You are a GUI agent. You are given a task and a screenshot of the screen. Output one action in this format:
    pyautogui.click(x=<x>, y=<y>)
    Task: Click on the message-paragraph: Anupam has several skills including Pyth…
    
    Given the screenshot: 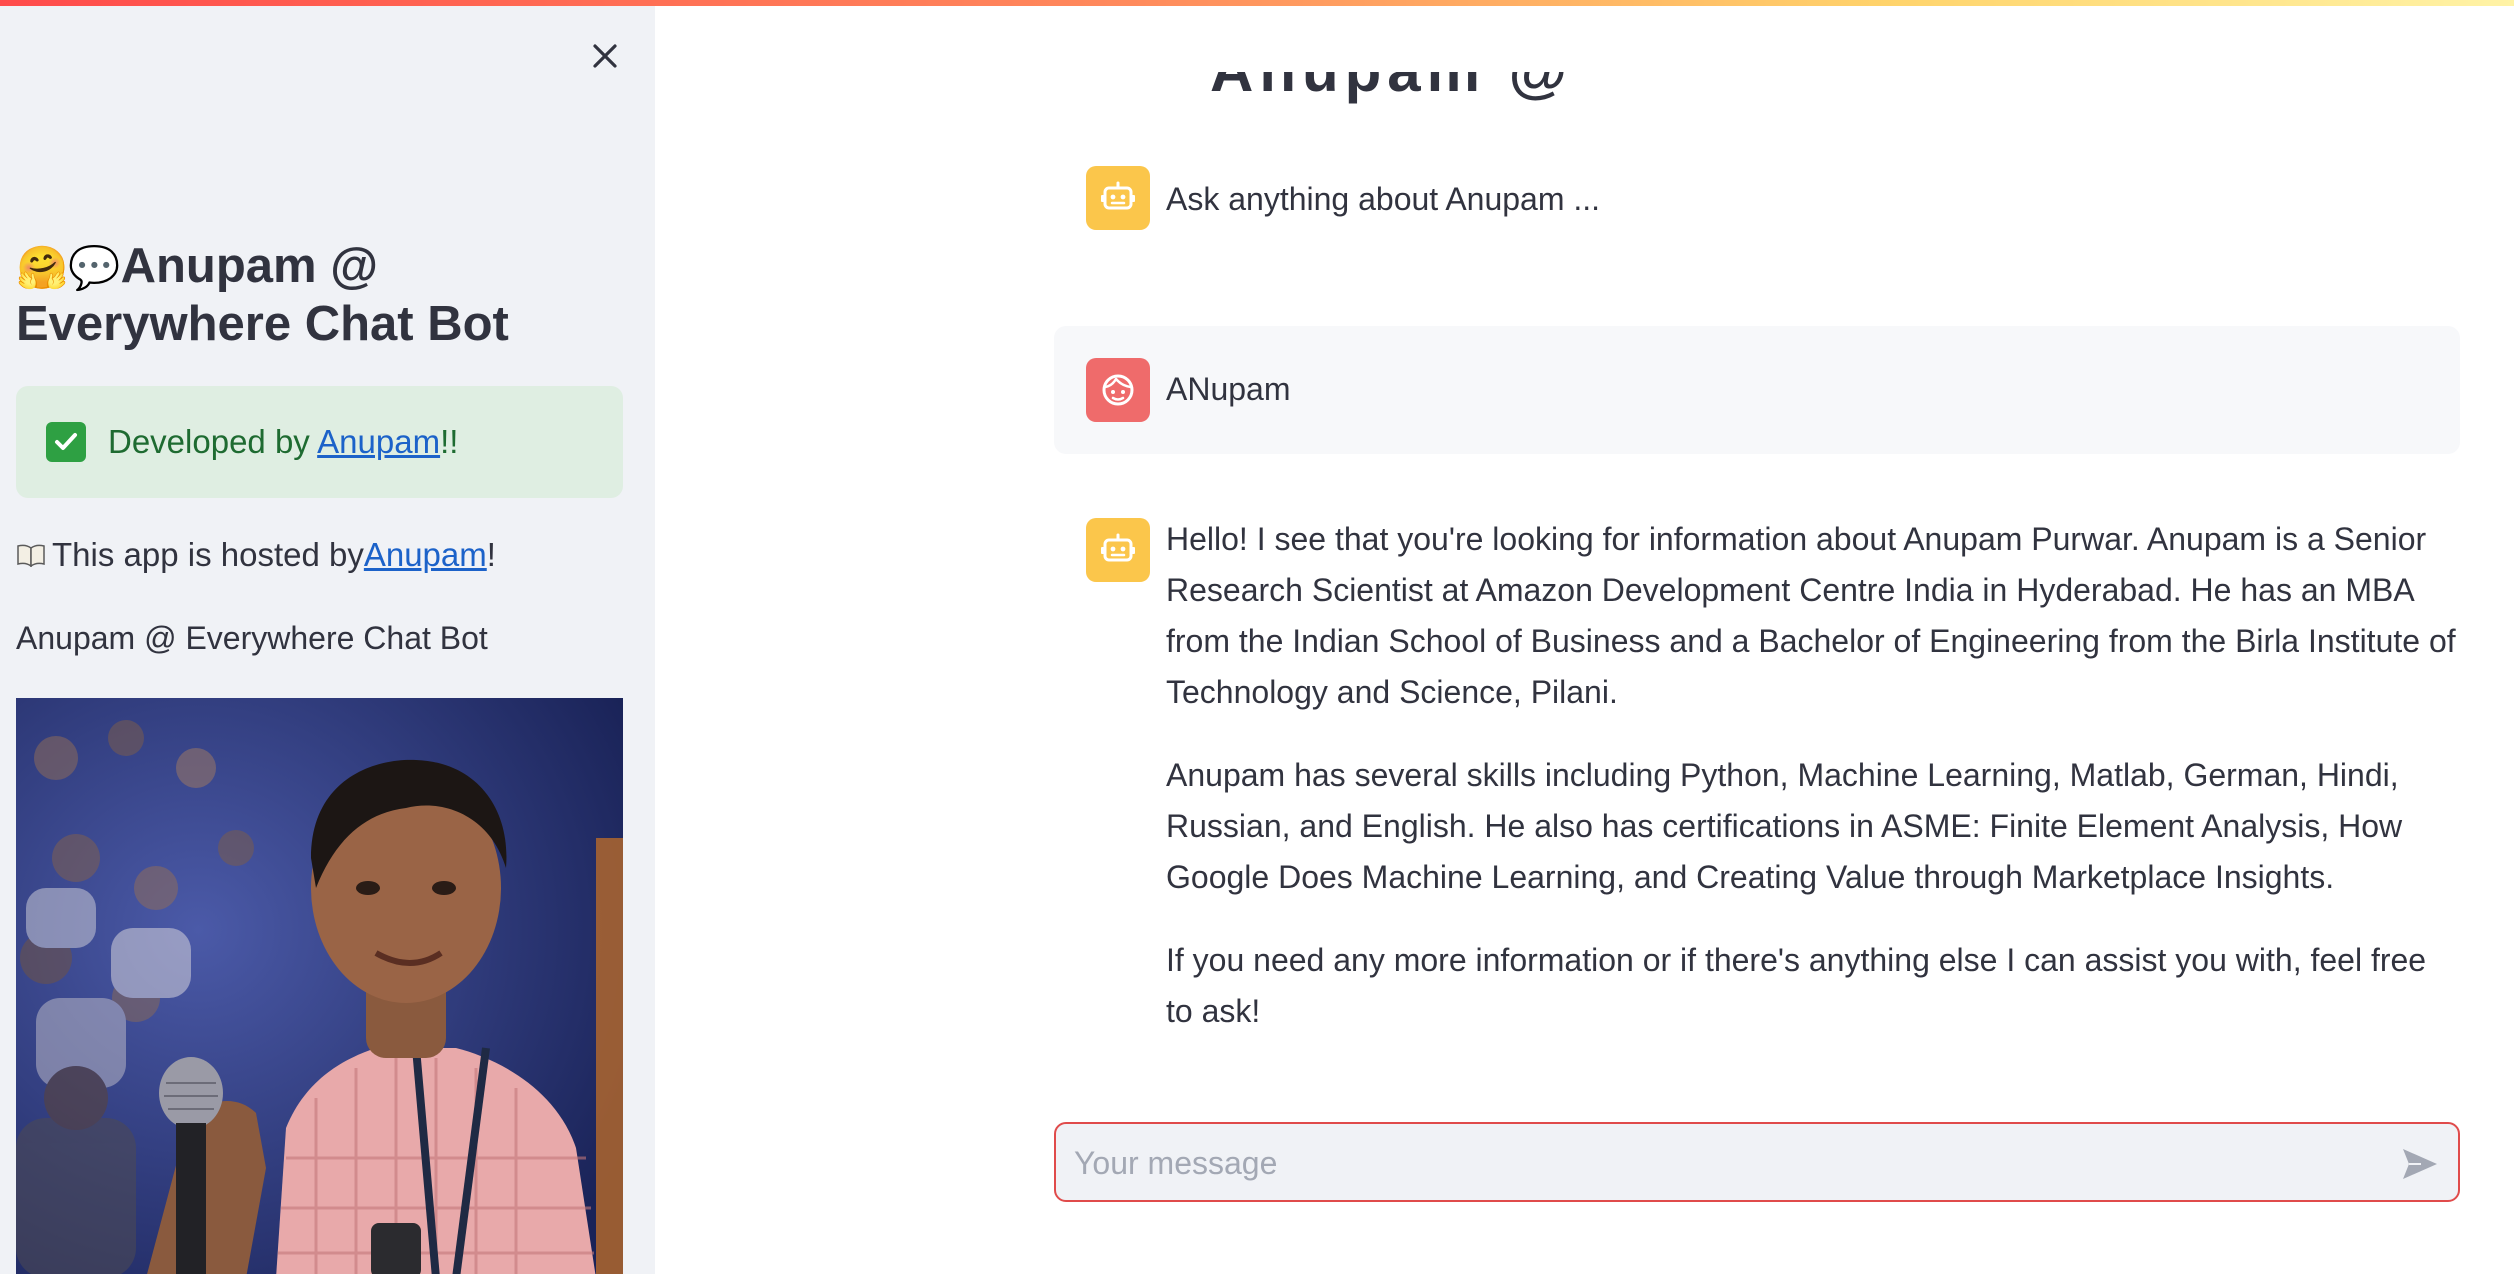 What is the action you would take?
    pyautogui.click(x=1784, y=826)
    